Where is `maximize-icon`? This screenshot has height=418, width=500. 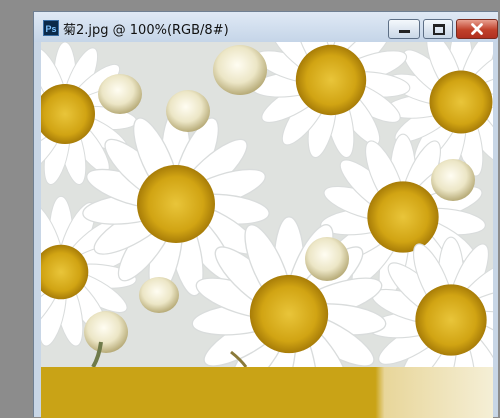
maximize-icon is located at coordinates (439, 29).